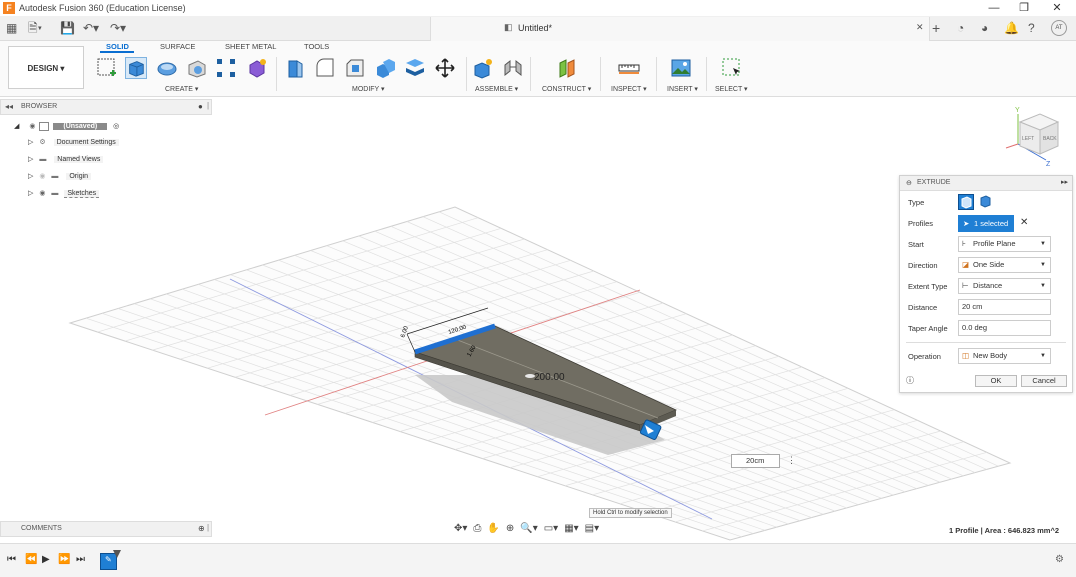  Describe the element at coordinates (592, 530) in the screenshot. I see `viewports-icon: ▤▾` at that location.